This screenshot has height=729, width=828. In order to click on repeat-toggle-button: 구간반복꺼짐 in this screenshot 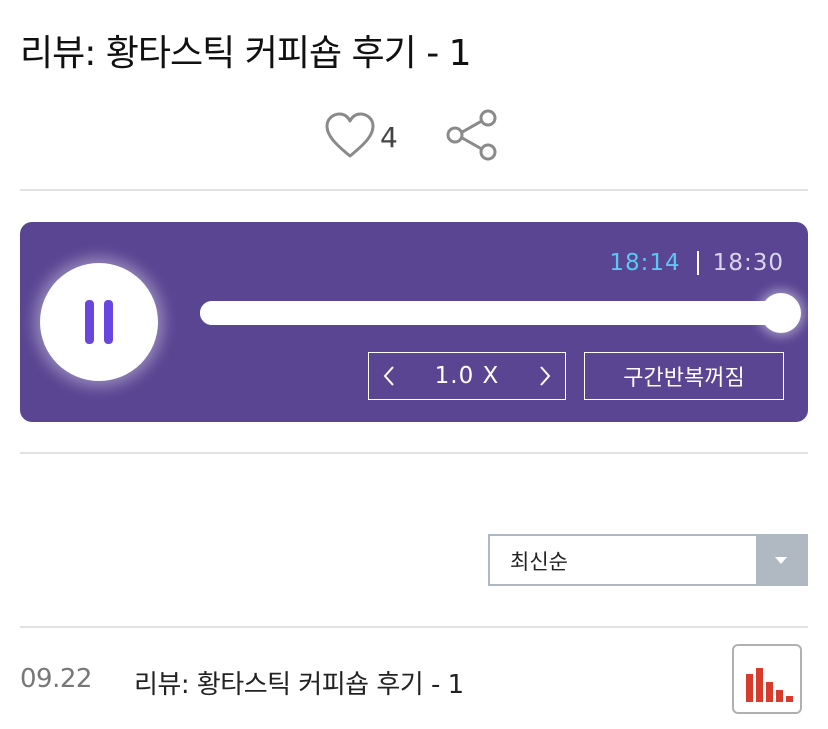, I will do `click(684, 376)`.